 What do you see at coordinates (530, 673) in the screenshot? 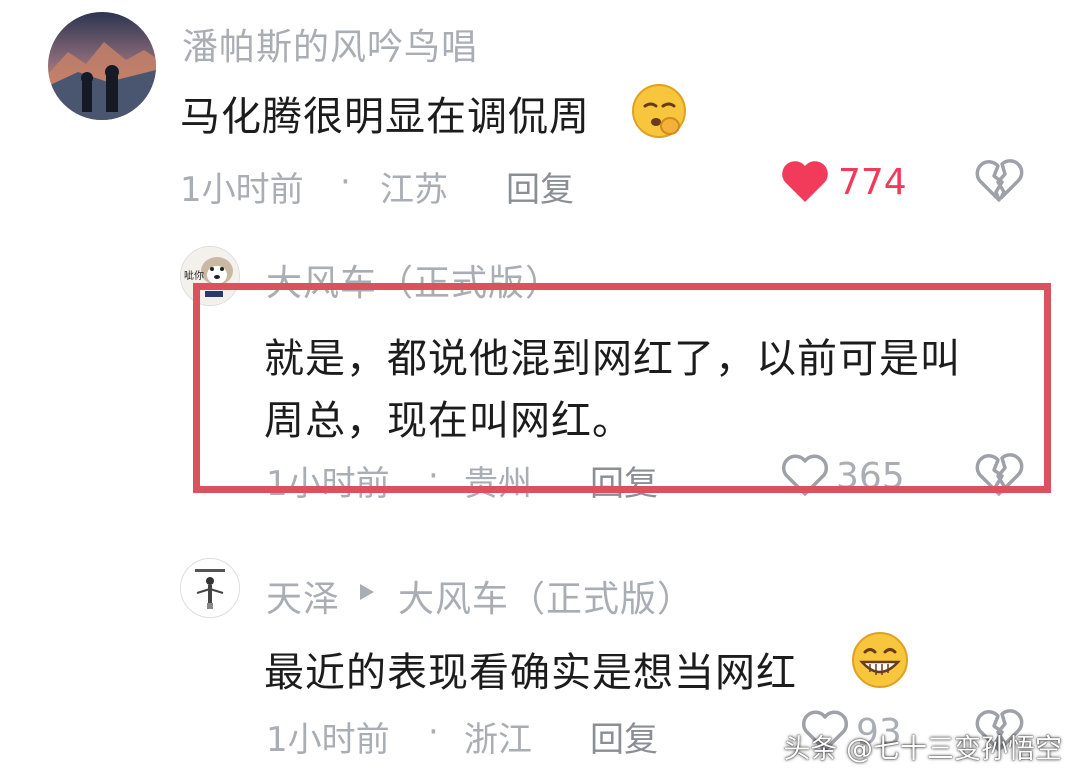
I see `comment-content: 最近的表现看确实是想当网红` at bounding box center [530, 673].